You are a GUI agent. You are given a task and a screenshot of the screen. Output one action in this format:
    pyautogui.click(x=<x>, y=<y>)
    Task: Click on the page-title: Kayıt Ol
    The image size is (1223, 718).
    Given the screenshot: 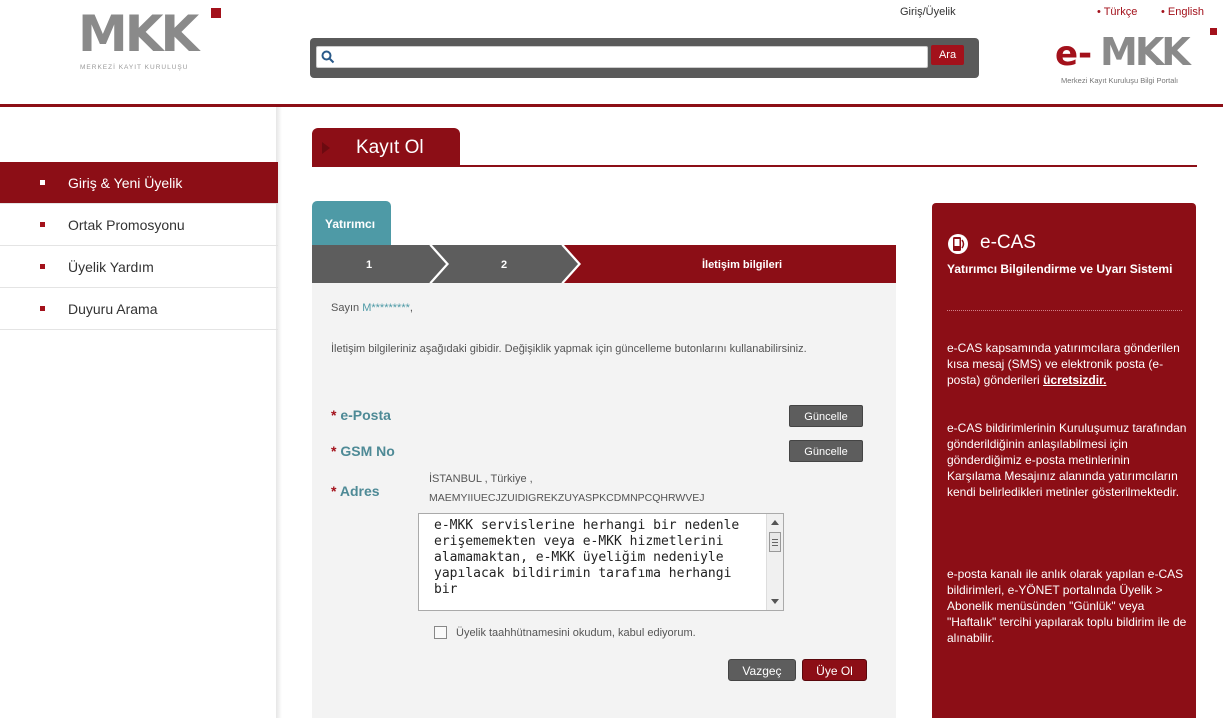 What is the action you would take?
    pyautogui.click(x=390, y=147)
    